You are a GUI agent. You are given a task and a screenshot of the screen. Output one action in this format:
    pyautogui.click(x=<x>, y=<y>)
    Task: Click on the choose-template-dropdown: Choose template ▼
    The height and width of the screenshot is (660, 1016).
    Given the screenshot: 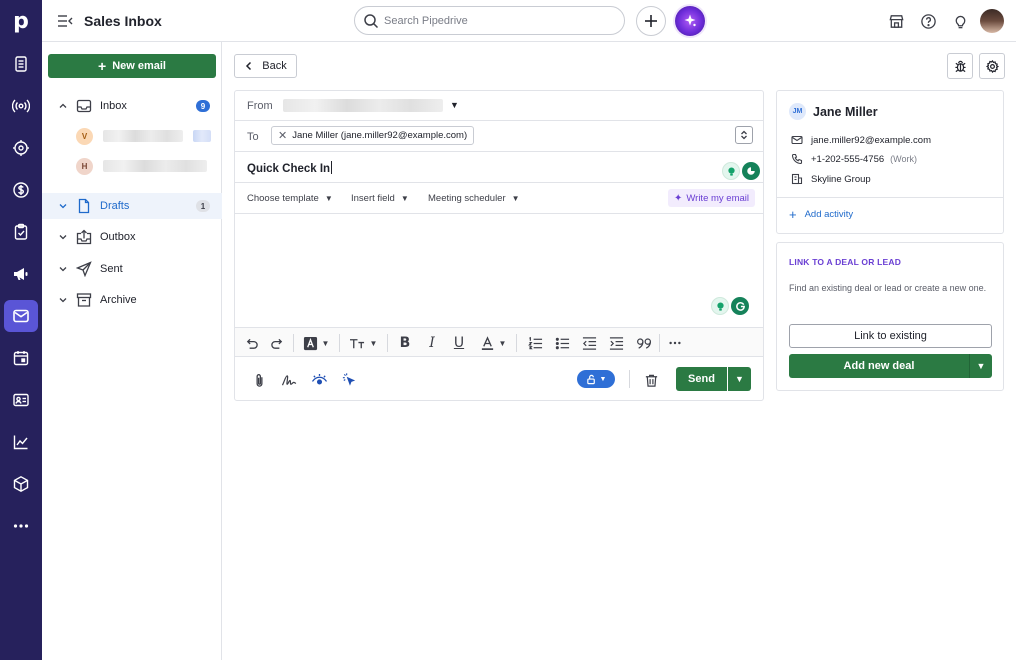 What is the action you would take?
    pyautogui.click(x=290, y=198)
    